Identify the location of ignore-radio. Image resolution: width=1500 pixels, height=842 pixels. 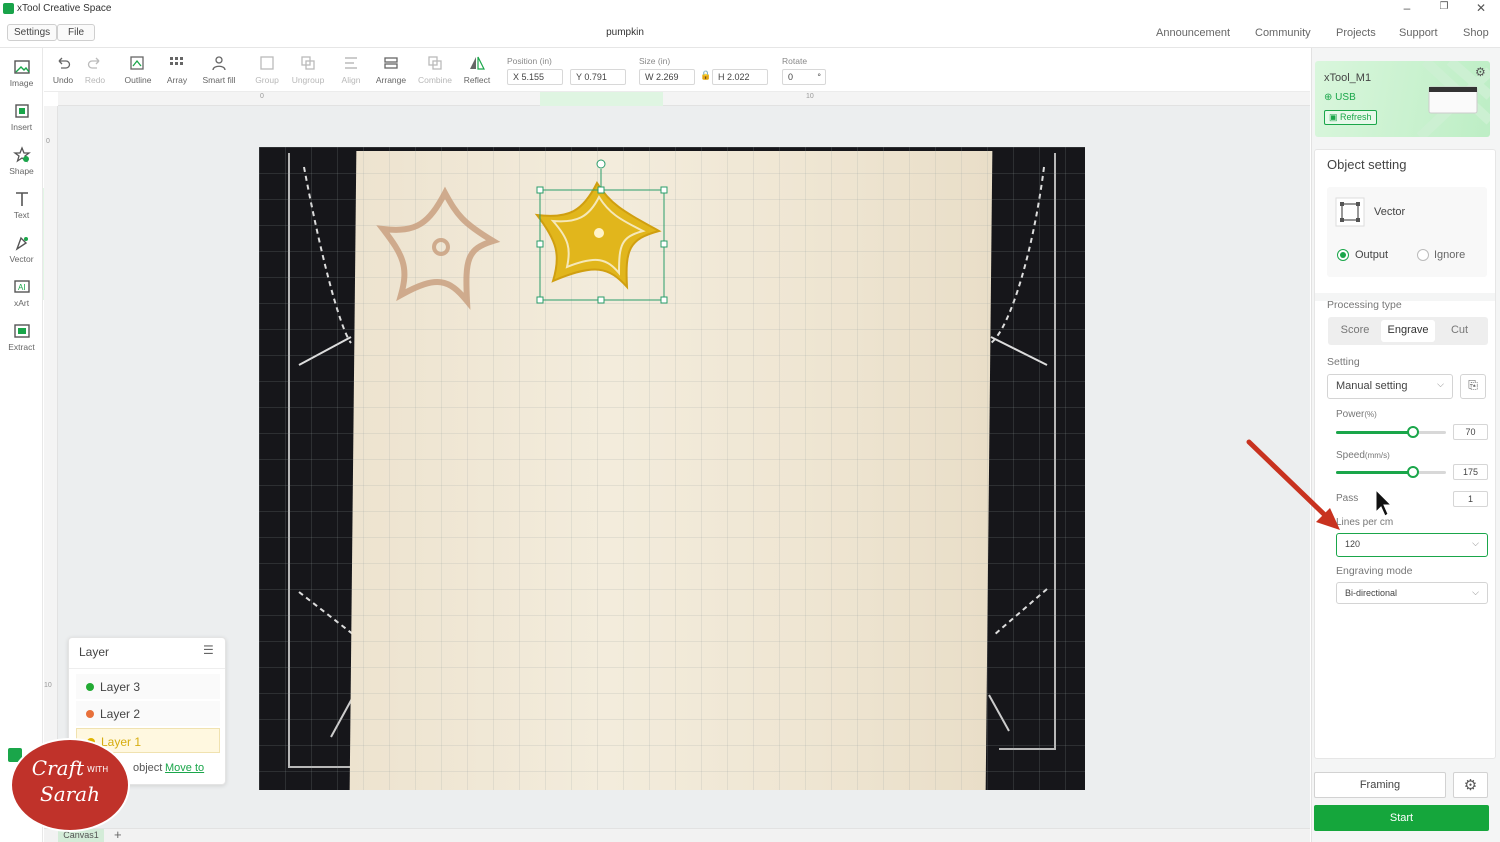
(1423, 255).